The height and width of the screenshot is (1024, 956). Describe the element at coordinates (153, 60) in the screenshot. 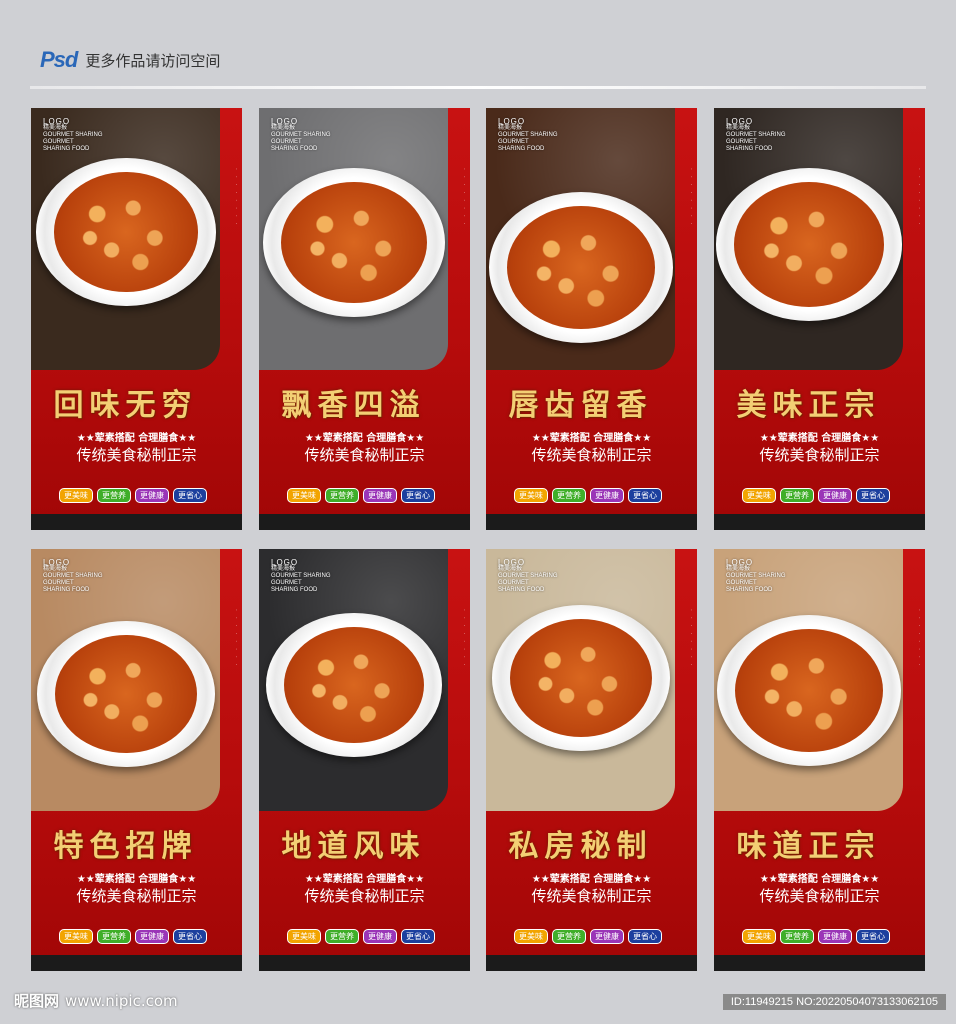

I see `header-tagline: 更多作品请访问空间` at that location.